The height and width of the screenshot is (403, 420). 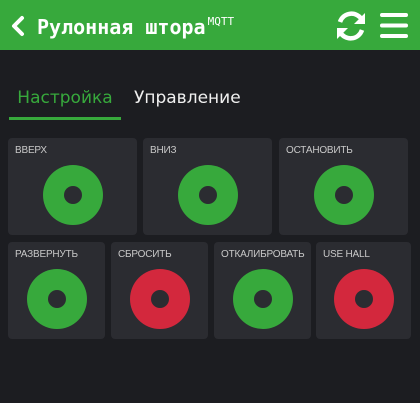 I want to click on title-badge: MQTT, so click(x=221, y=21).